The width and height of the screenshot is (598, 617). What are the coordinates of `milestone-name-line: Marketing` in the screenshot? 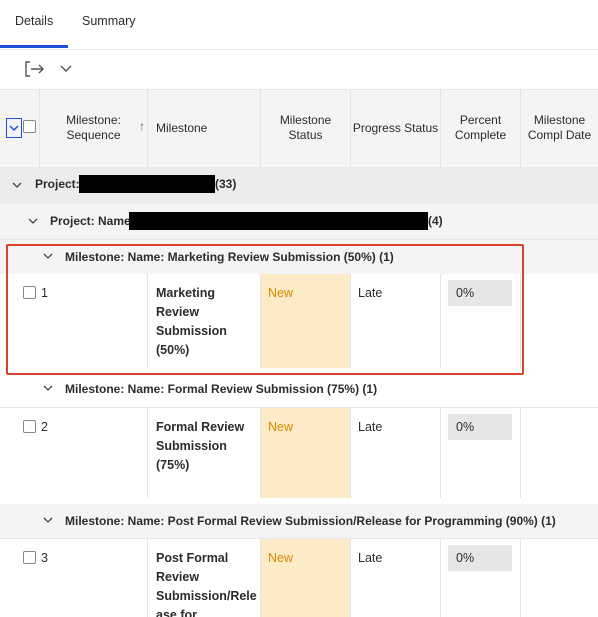 It's located at (186, 293).